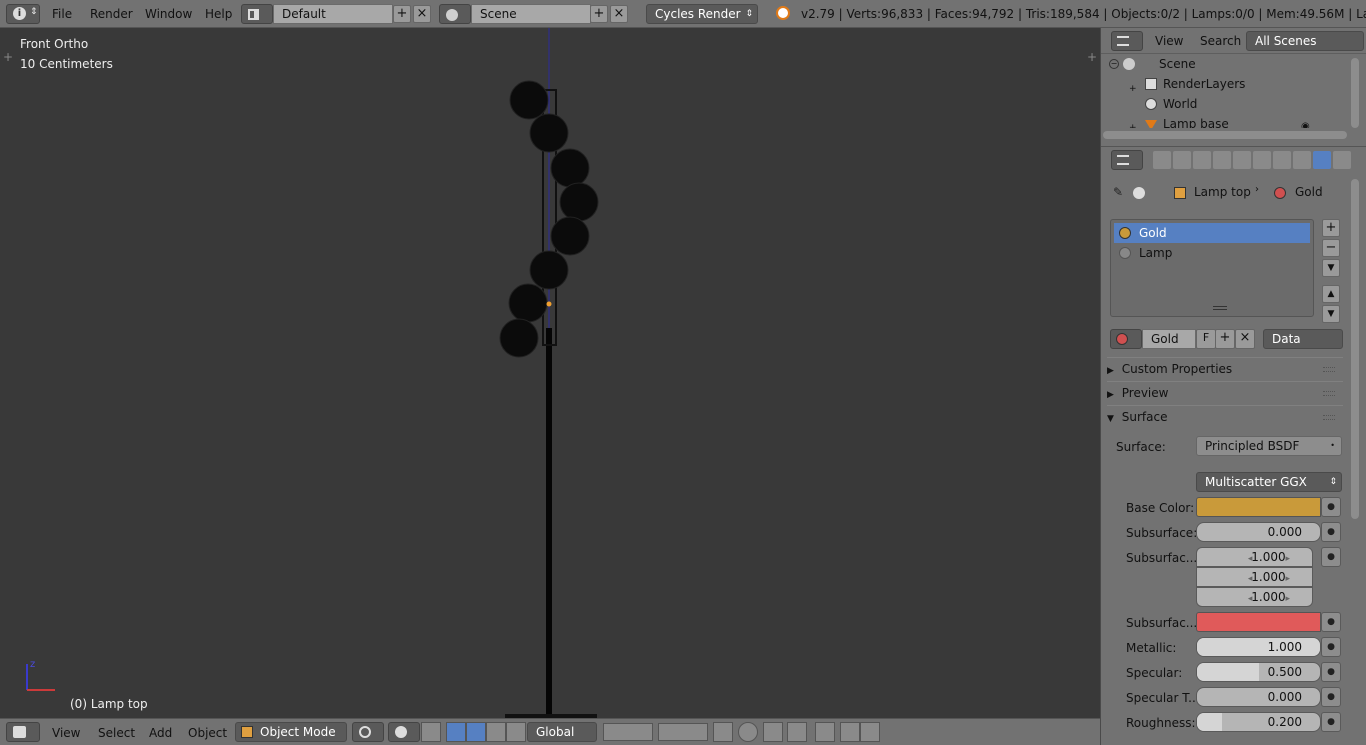  I want to click on constraints-tab-icon, so click(1262, 160).